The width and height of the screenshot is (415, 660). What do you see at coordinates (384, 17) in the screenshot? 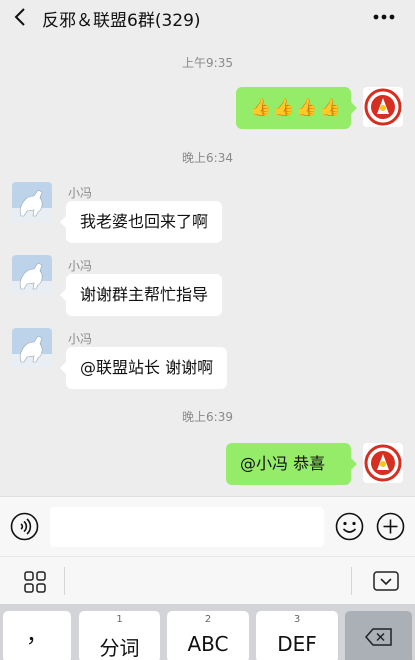
I see `more-dots-icon` at bounding box center [384, 17].